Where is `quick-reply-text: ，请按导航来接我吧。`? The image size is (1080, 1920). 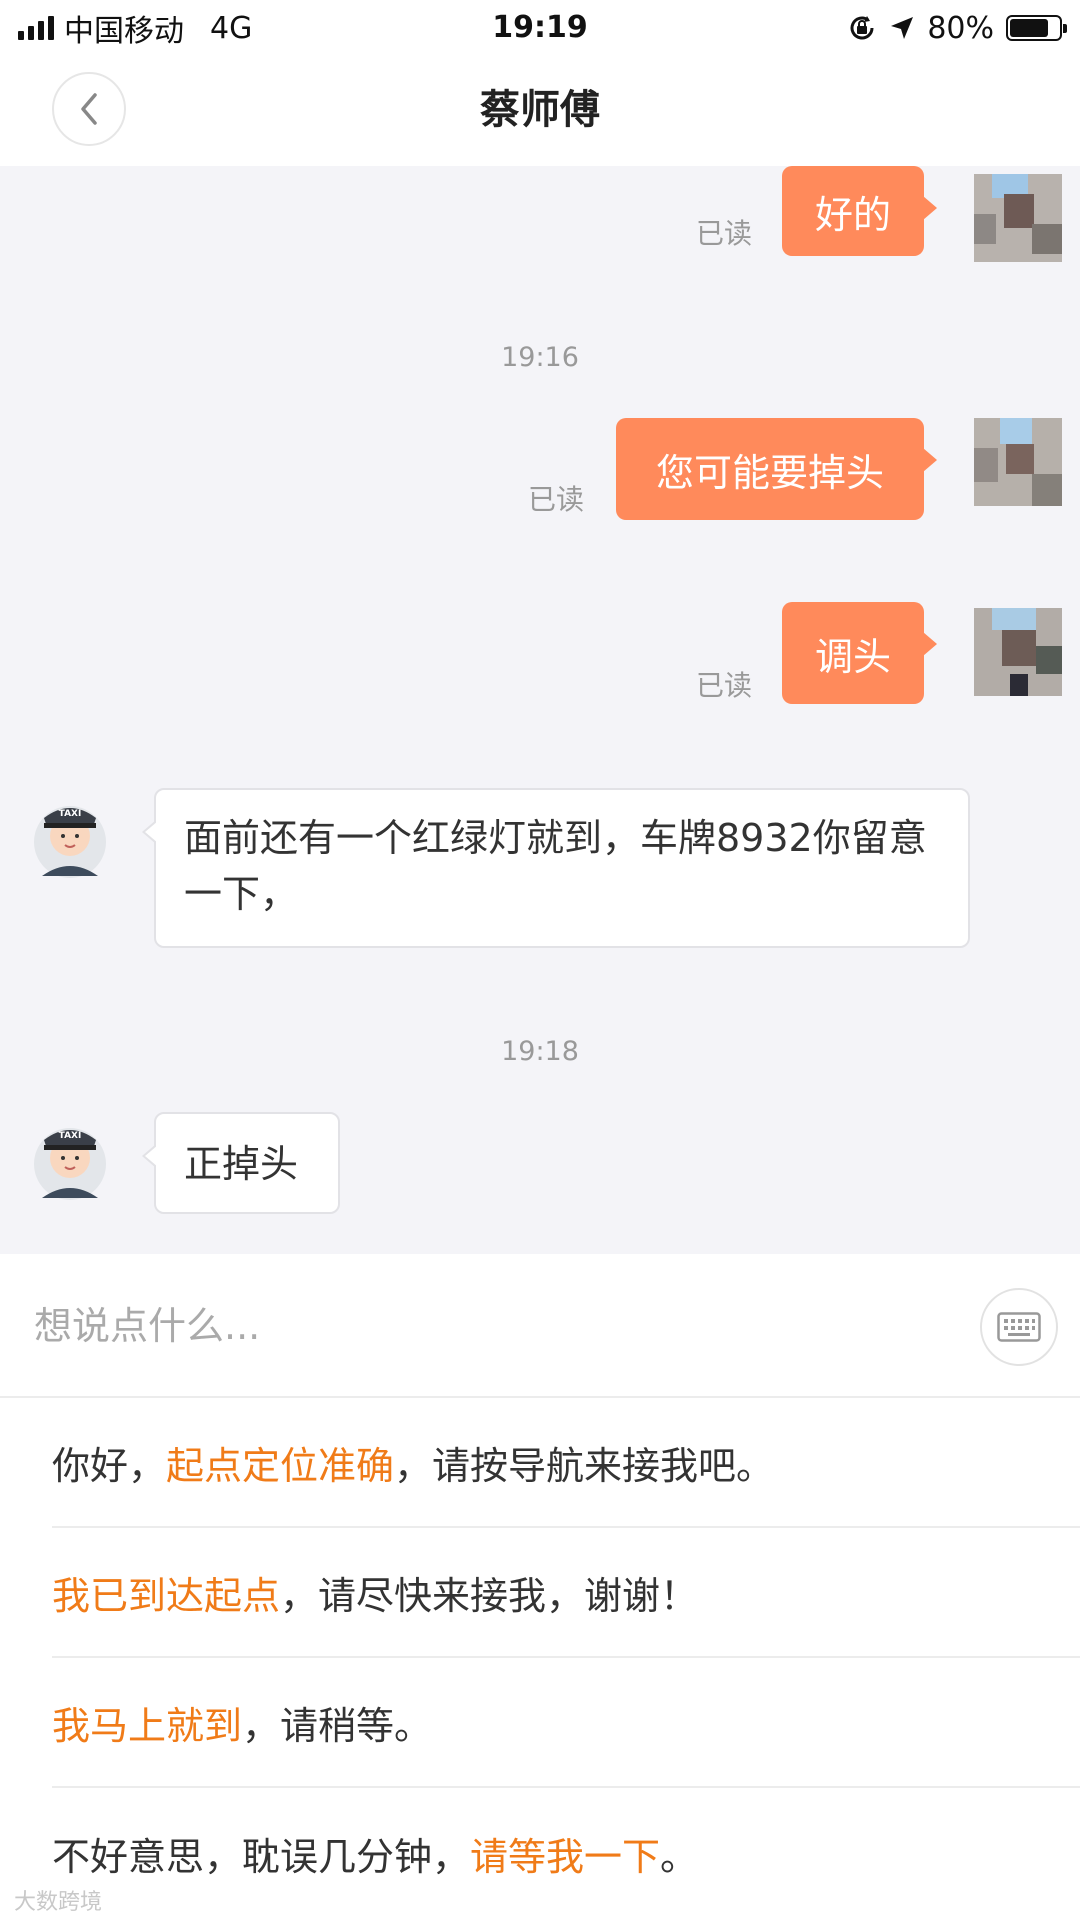 quick-reply-text: ，请按导航来接我吧。 is located at coordinates (584, 1465).